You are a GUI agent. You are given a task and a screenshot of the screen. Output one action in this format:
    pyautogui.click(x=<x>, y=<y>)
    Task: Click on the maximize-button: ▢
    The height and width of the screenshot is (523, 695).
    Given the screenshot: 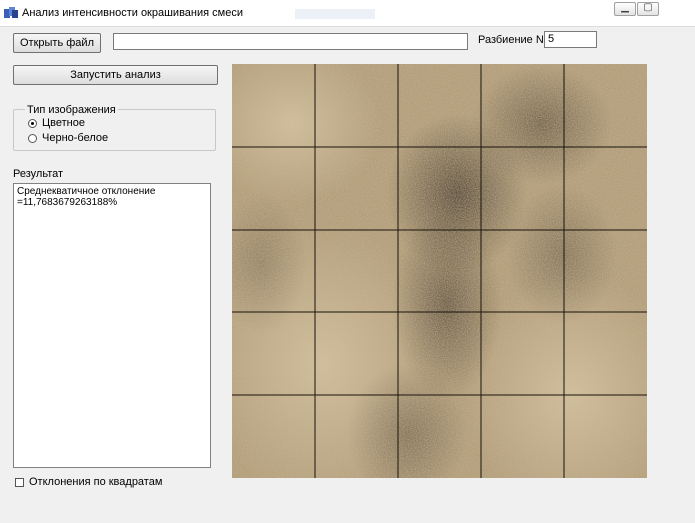 What is the action you would take?
    pyautogui.click(x=648, y=9)
    